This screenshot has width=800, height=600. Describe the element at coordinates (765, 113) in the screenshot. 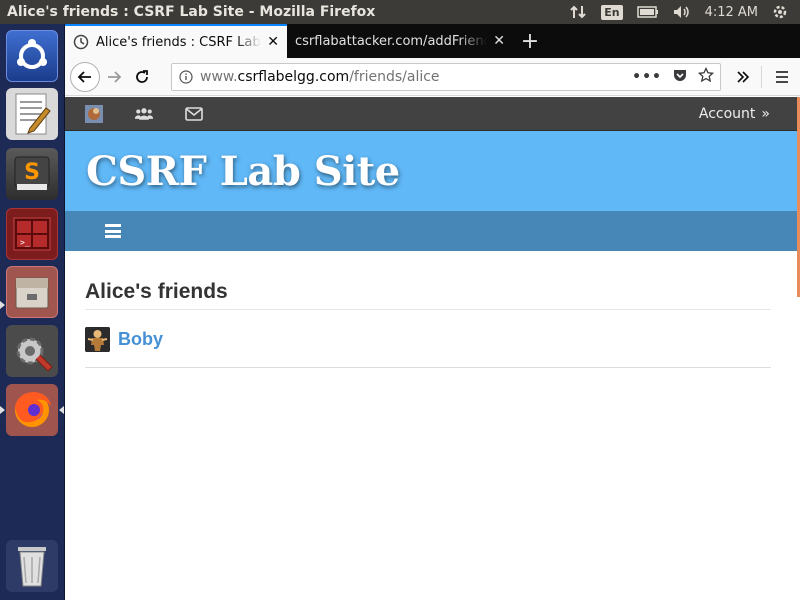

I see `account-arrow: »` at that location.